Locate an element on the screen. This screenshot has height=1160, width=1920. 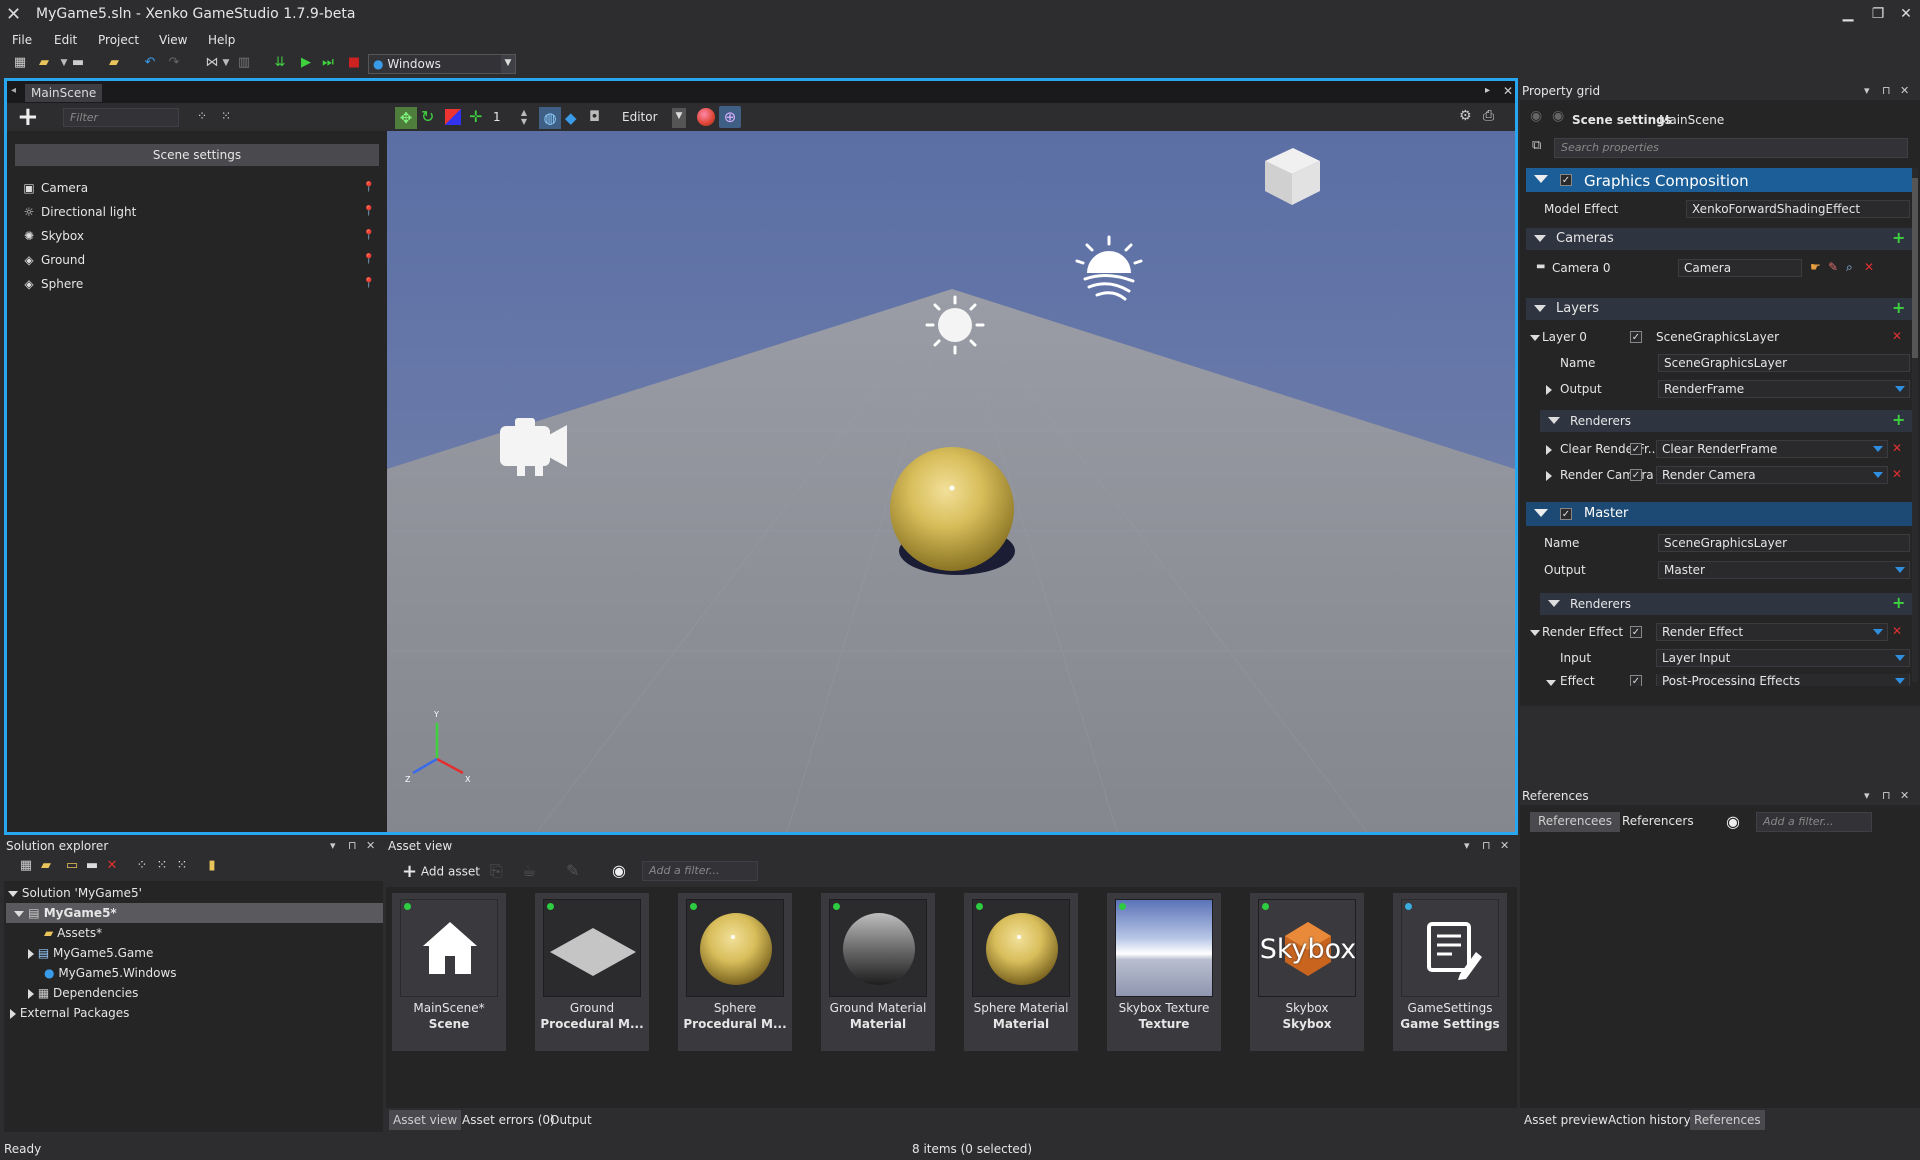
menu-view: View is located at coordinates (173, 40).